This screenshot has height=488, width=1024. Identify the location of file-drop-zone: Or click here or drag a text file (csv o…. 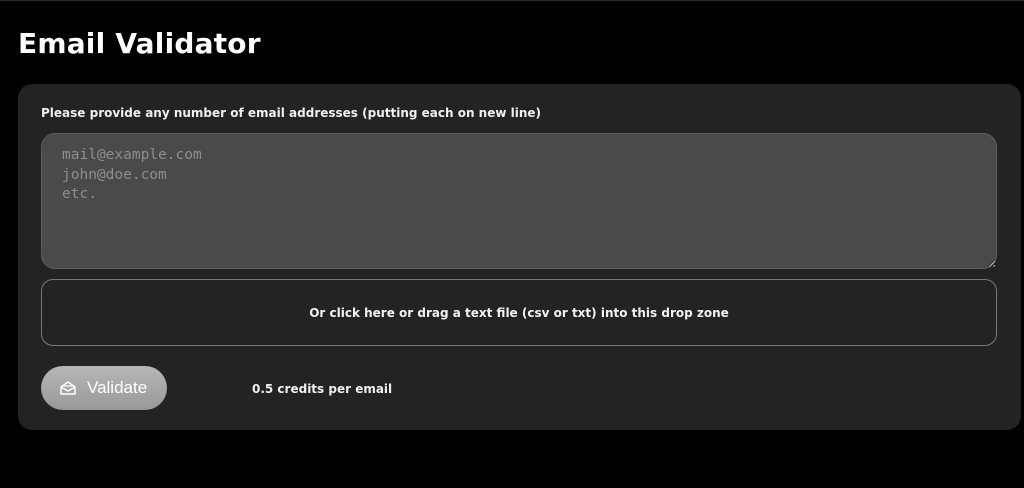
(519, 312).